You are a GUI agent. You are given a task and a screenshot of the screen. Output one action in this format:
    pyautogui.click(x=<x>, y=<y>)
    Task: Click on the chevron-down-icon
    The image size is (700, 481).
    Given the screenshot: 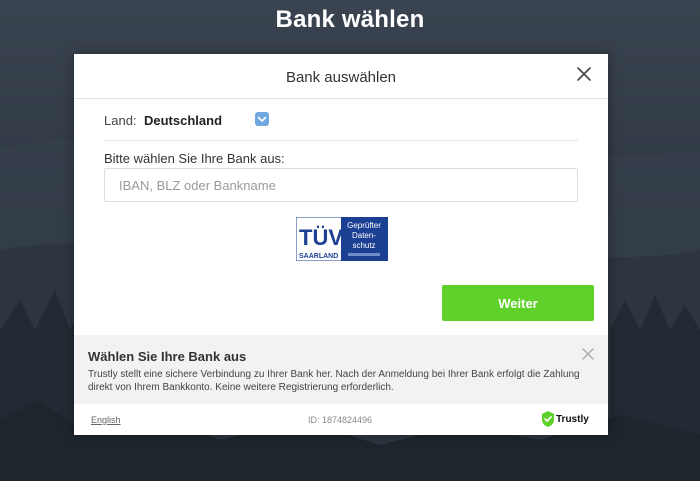 What is the action you would take?
    pyautogui.click(x=262, y=119)
    